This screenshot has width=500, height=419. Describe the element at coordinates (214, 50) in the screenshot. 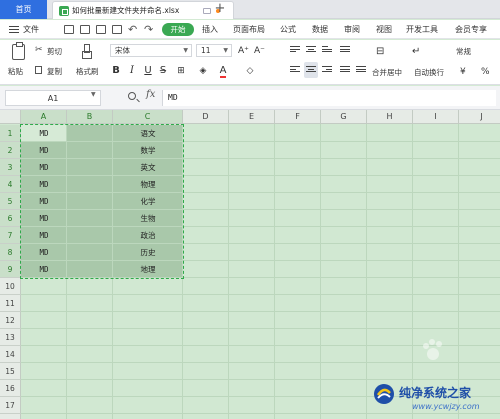

I see `font-size-select: 11 ▼` at that location.